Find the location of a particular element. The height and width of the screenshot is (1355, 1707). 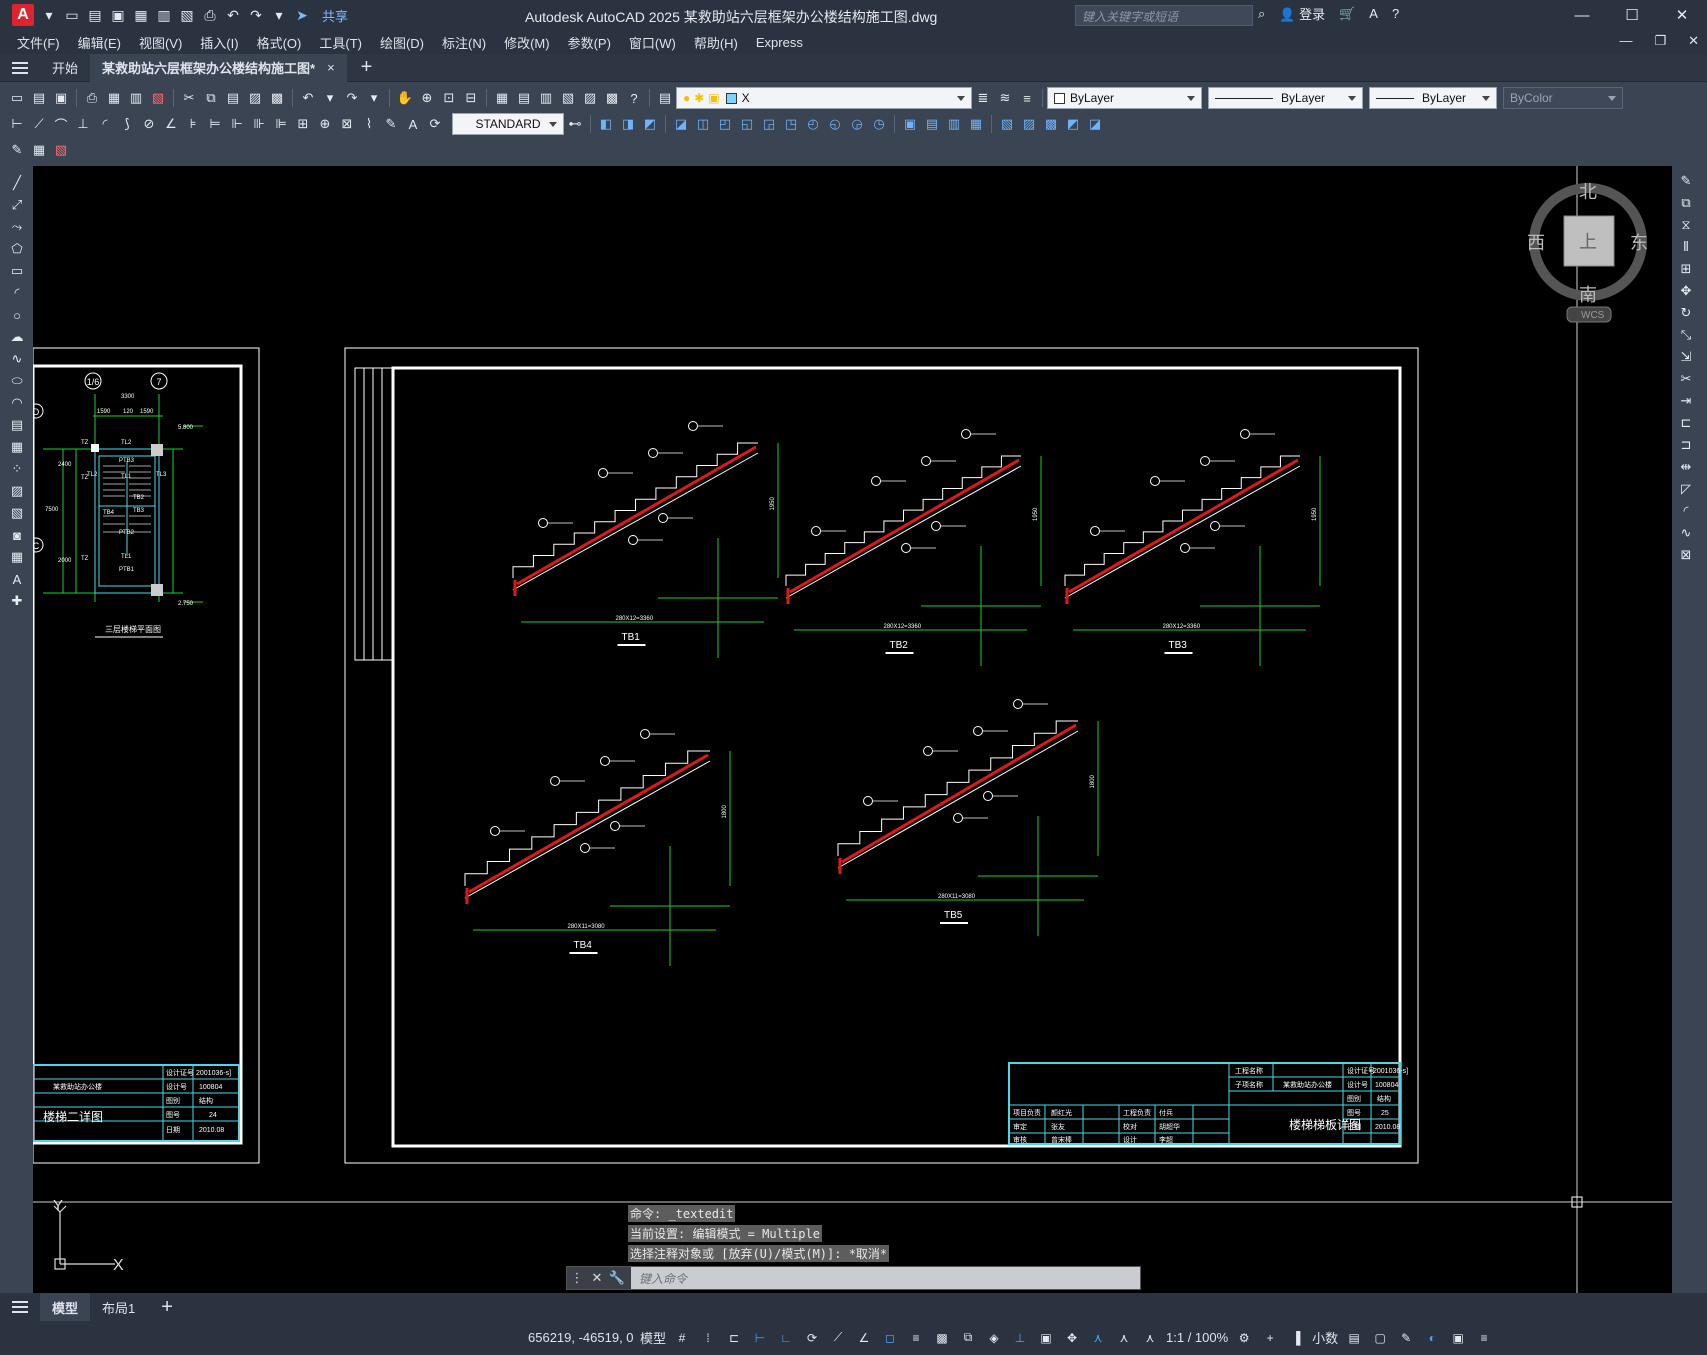

coordinate-readout: 656219, -46519, 0 is located at coordinates (581, 1337).